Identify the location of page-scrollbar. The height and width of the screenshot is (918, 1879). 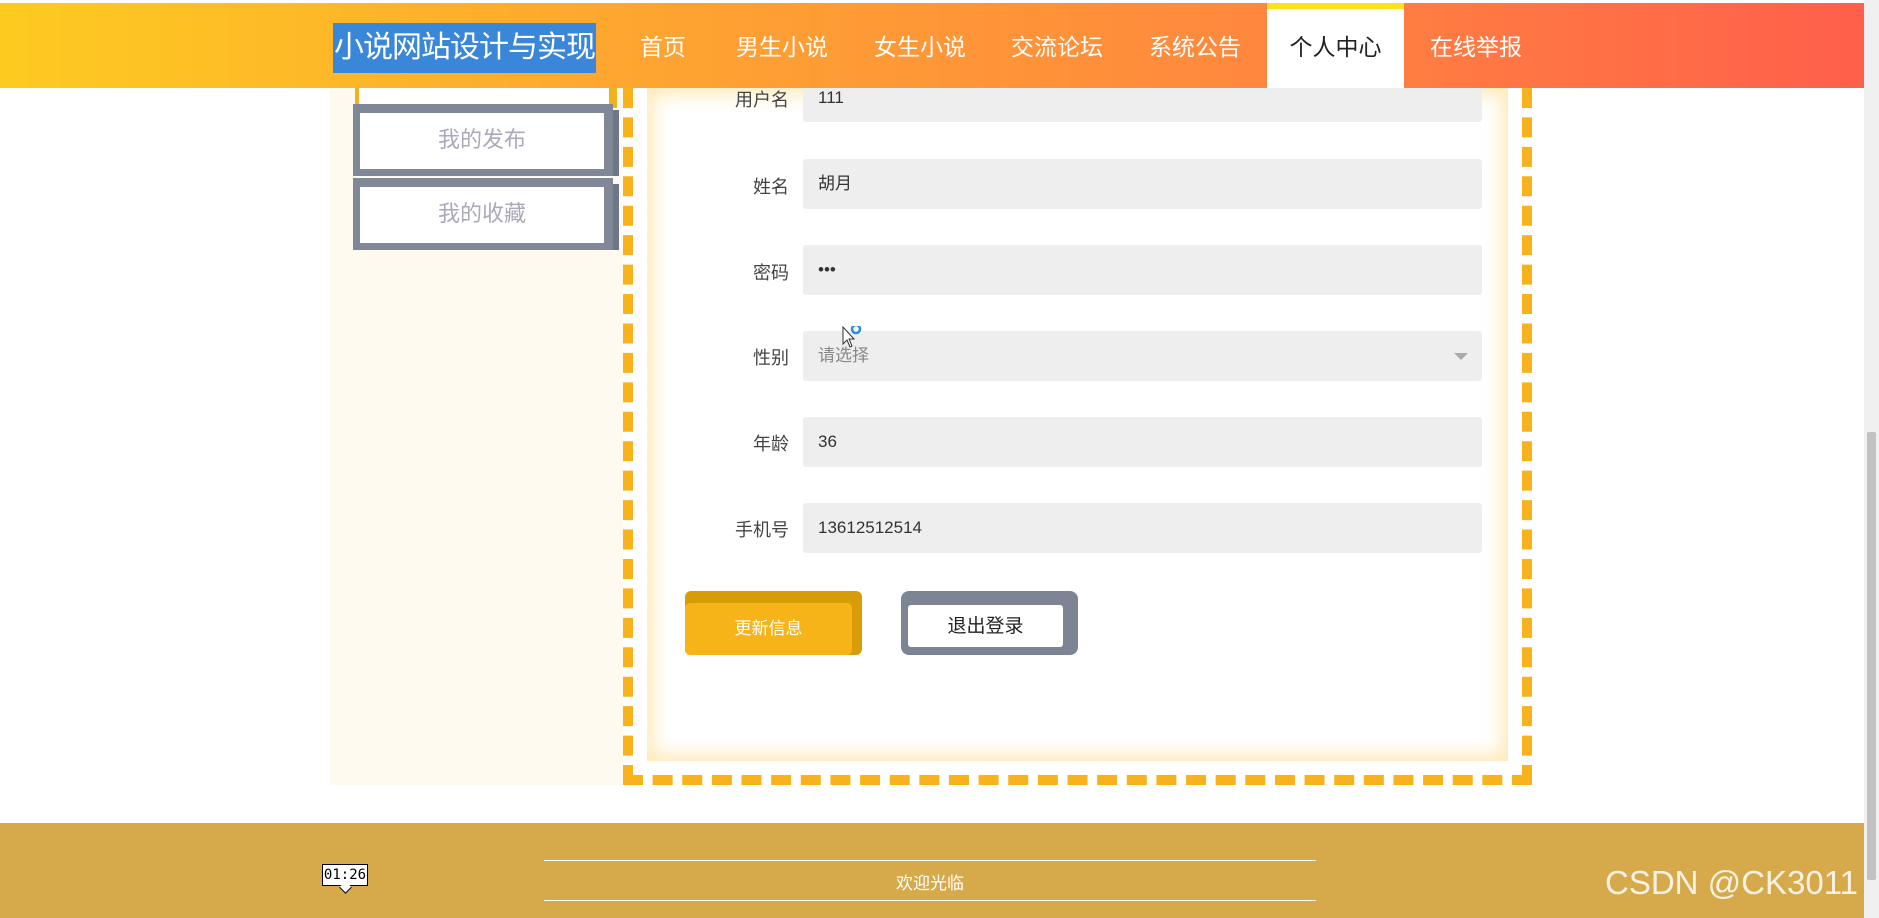
(1871, 459).